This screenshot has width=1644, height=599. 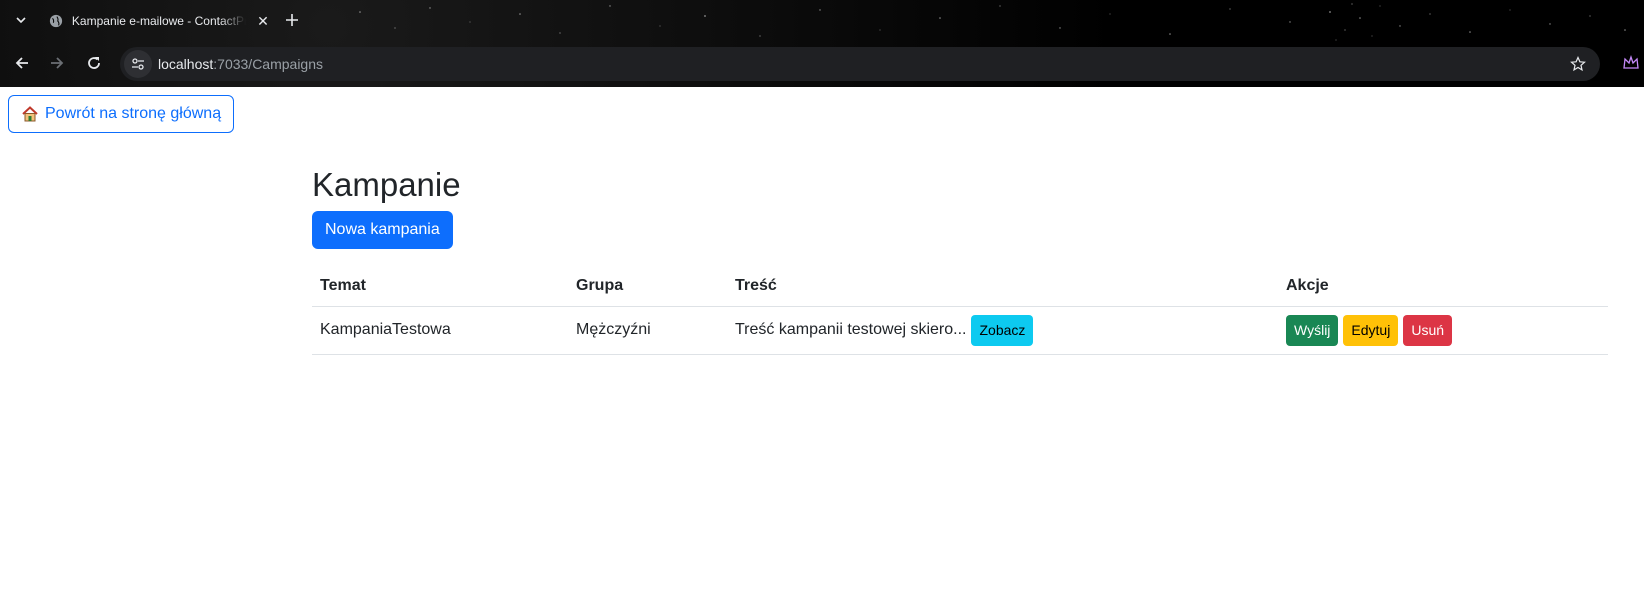 I want to click on browser-toolbar: localhost:7033/Campaigns, so click(x=822, y=63).